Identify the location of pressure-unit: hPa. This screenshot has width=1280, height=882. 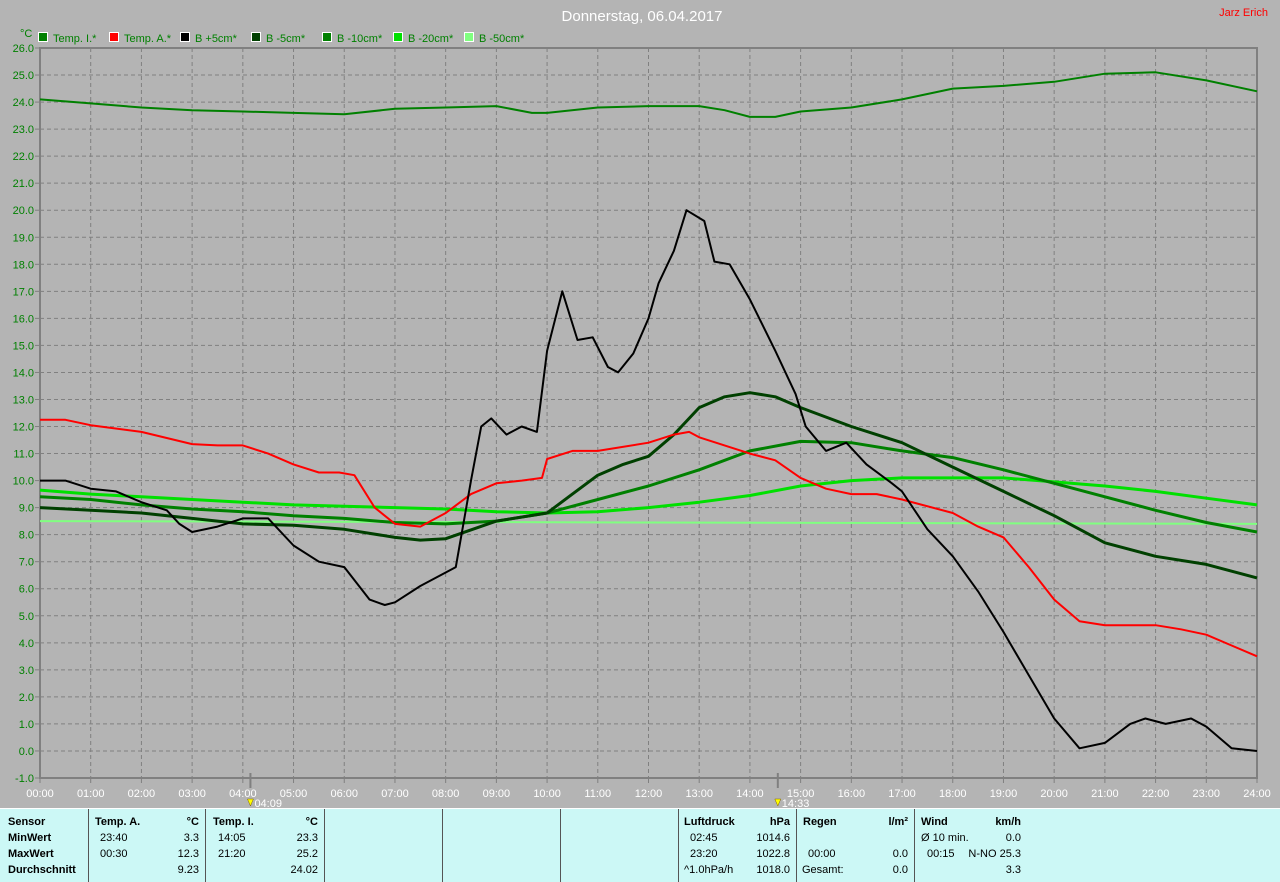
(779, 822).